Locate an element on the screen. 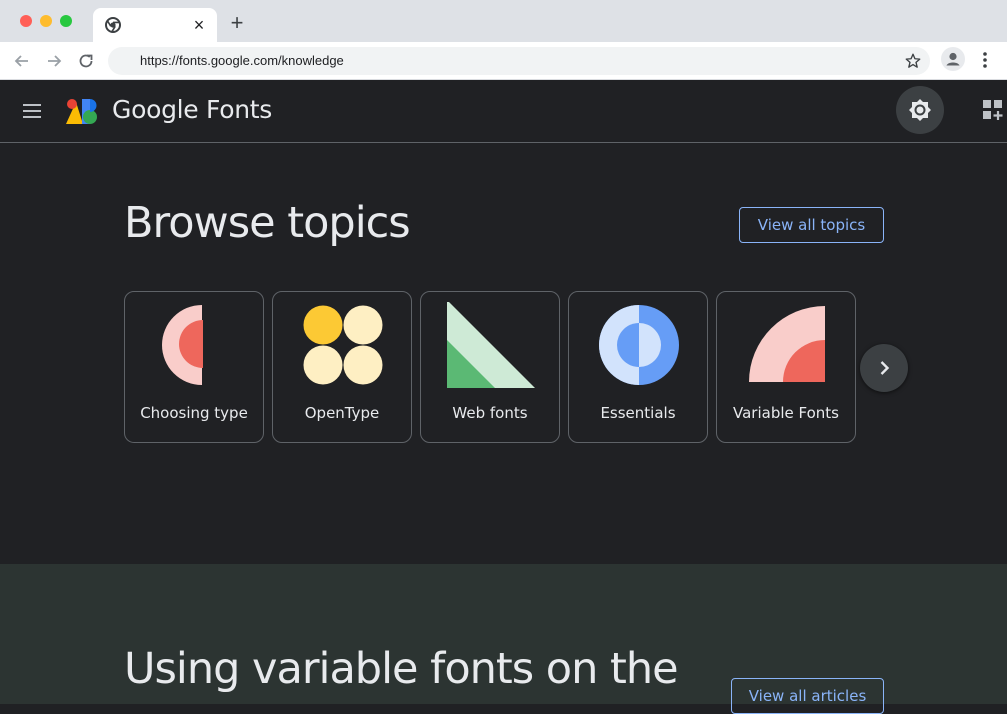  browser-tab-active: × is located at coordinates (155, 25).